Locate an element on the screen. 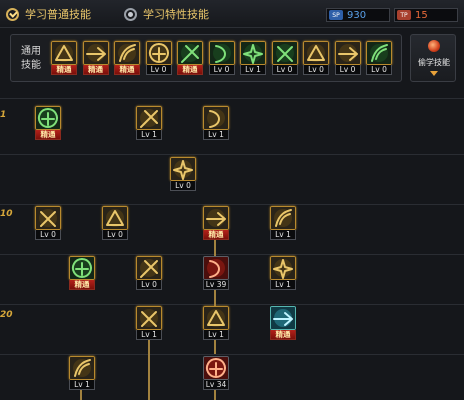 The width and height of the screenshot is (464, 400). tp-icon: TP is located at coordinates (404, 15).